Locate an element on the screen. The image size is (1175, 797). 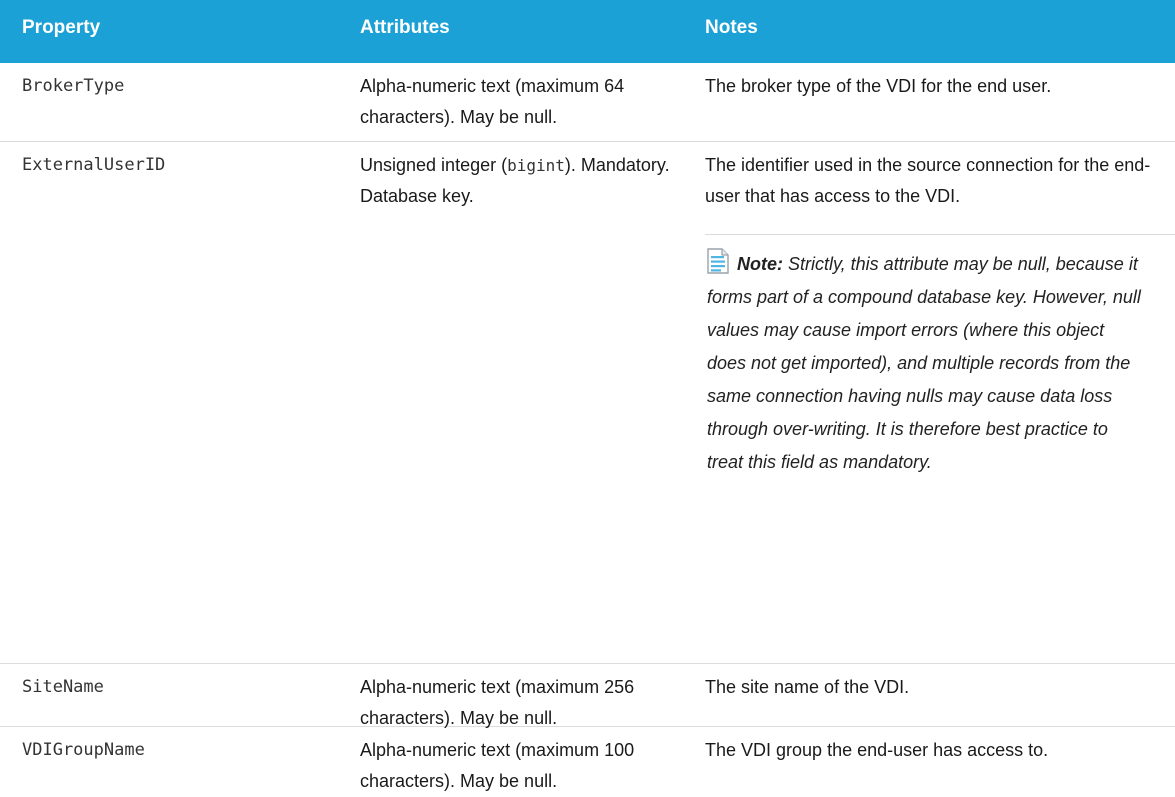
inline-code: bigint is located at coordinates (536, 165).